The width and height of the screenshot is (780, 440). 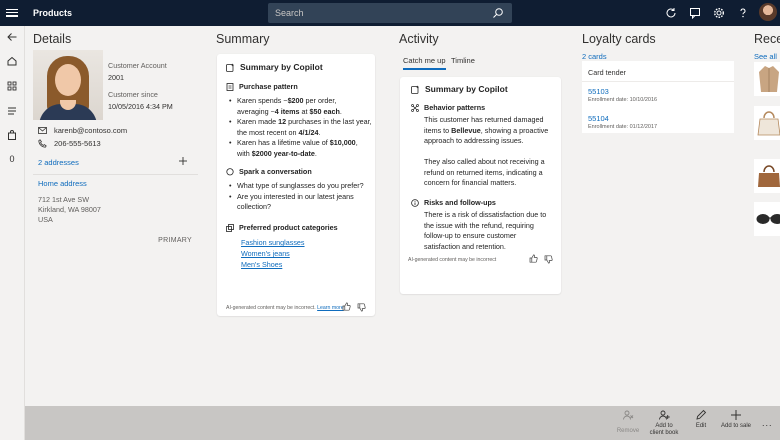 What do you see at coordinates (45, 219) in the screenshot?
I see `address-line: USA` at bounding box center [45, 219].